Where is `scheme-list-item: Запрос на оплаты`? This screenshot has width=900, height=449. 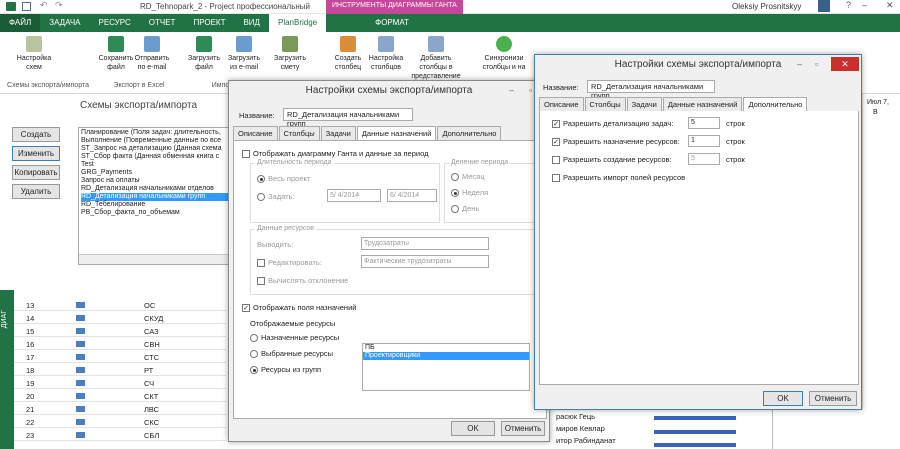
scheme-list-item: Запрос на оплаты is located at coordinates (155, 181).